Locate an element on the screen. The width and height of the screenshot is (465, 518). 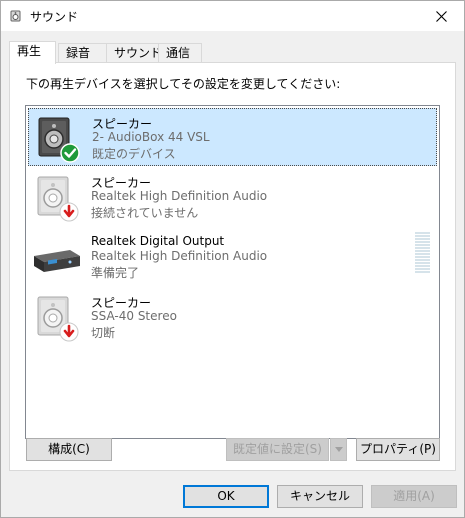
device-status: 準備完了 is located at coordinates (115, 273).